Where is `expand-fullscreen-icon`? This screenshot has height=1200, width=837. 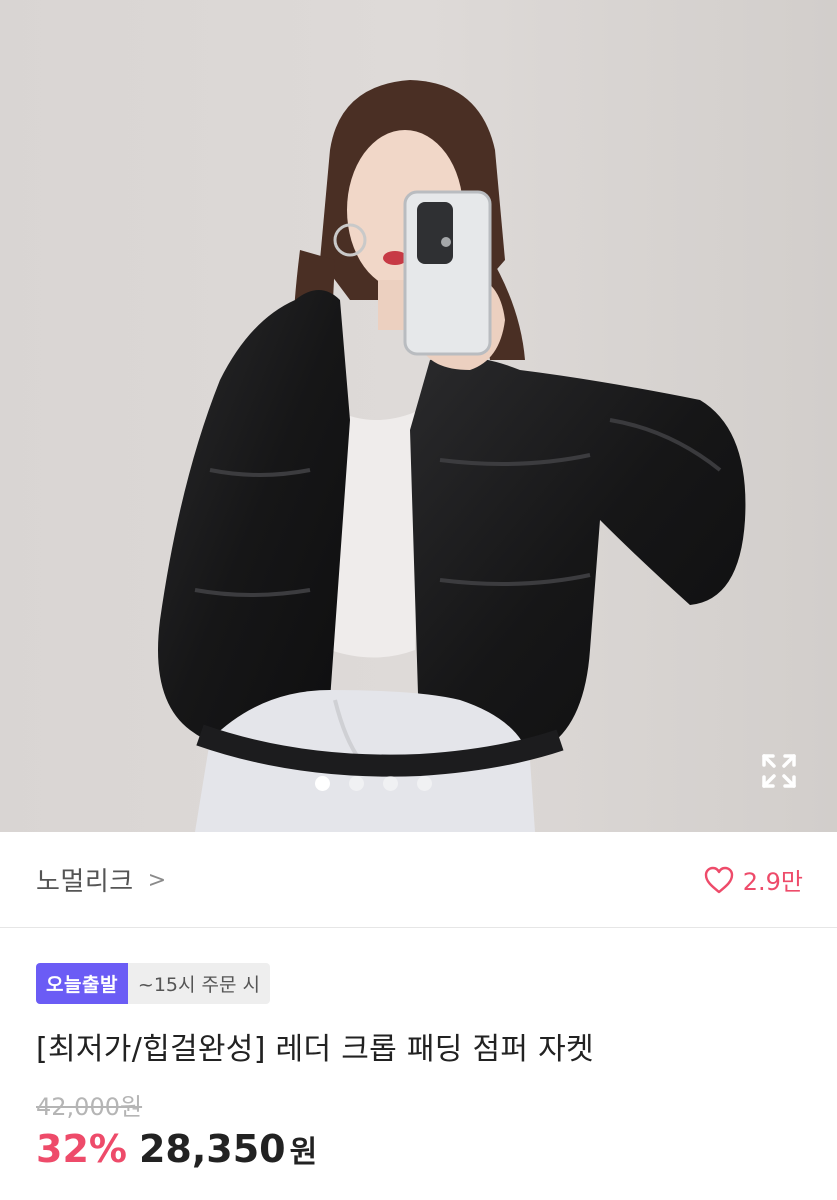
expand-fullscreen-icon is located at coordinates (779, 771).